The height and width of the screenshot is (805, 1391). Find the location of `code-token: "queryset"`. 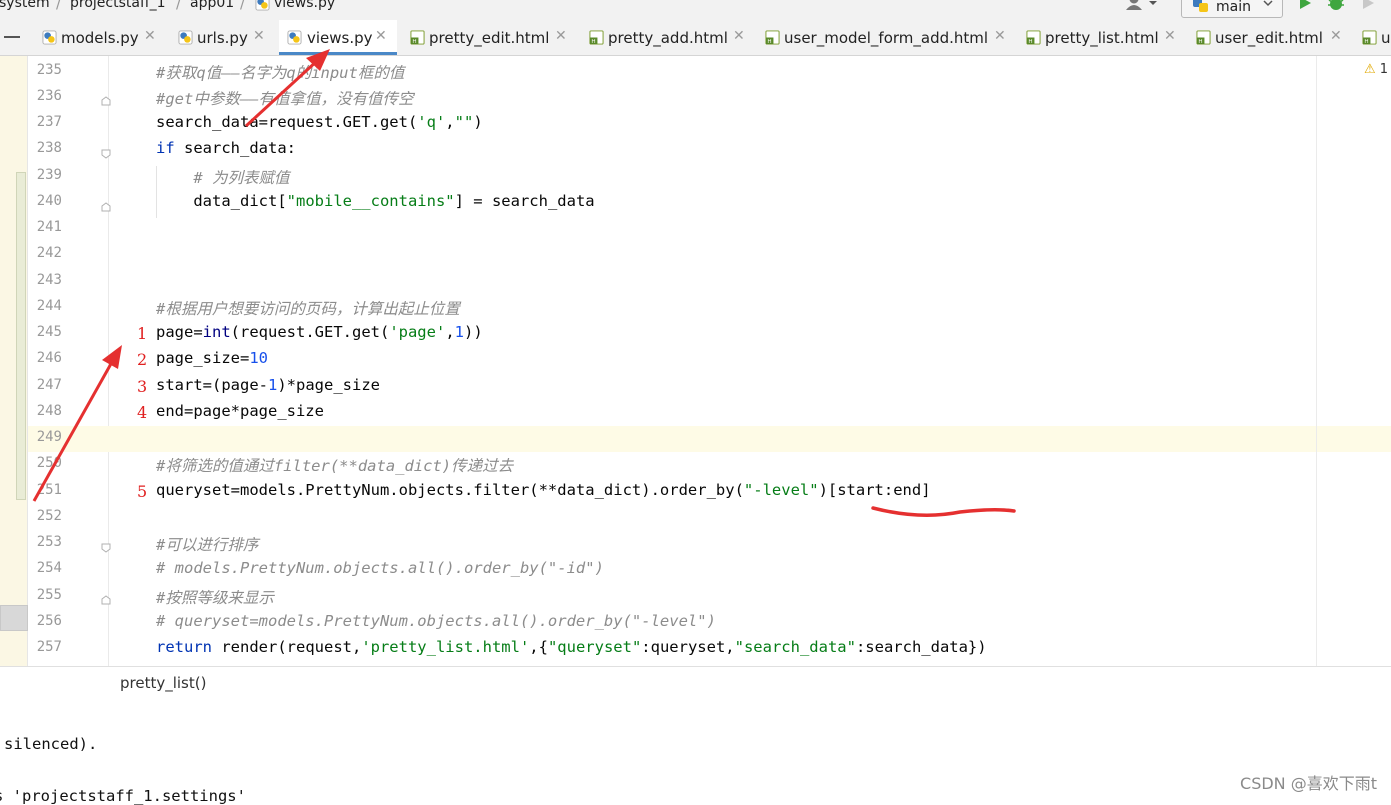

code-token: "queryset" is located at coordinates (594, 647).